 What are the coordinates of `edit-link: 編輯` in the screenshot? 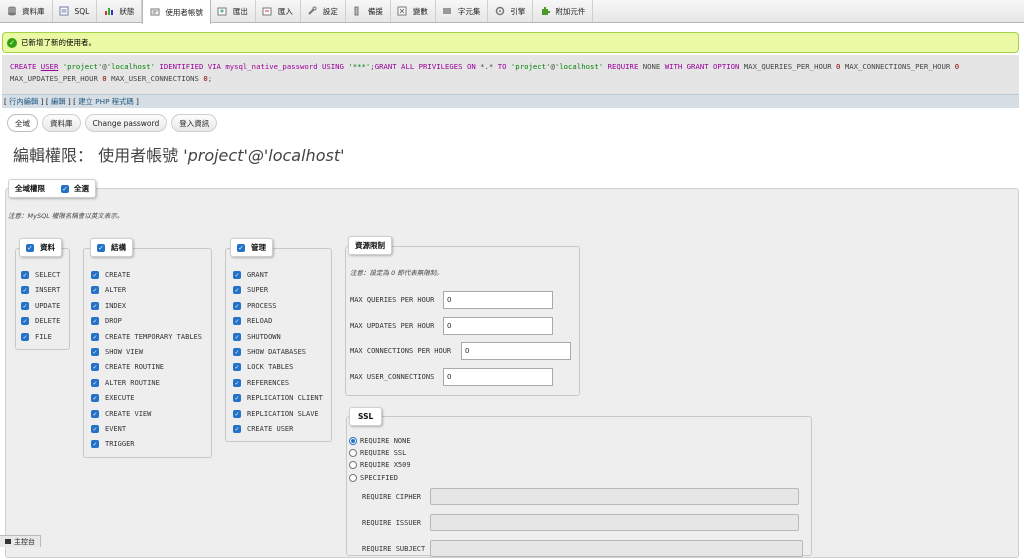 It's located at (58, 101).